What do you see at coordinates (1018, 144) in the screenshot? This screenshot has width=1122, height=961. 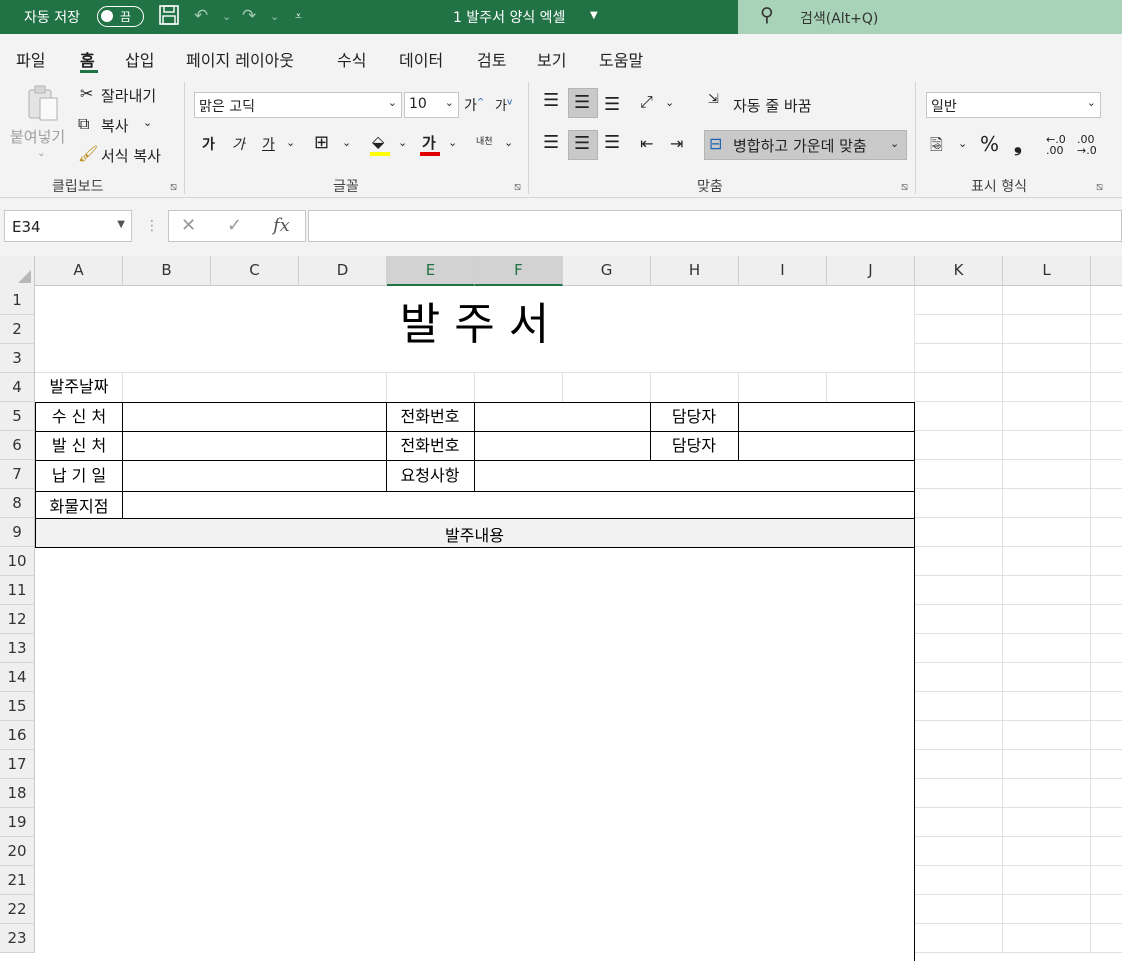 I see `comma-style-icon: ❟` at bounding box center [1018, 144].